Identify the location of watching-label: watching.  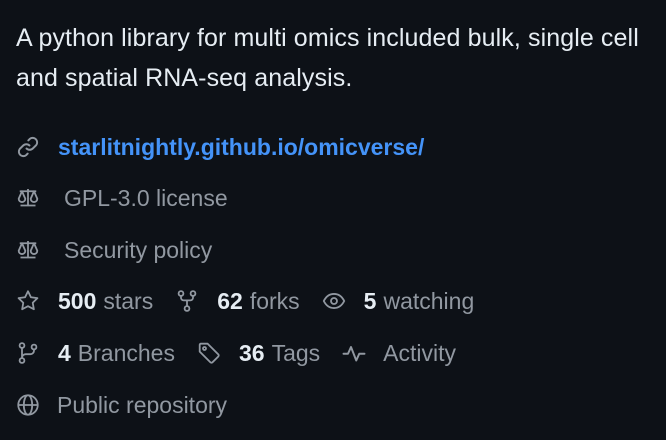
(429, 300).